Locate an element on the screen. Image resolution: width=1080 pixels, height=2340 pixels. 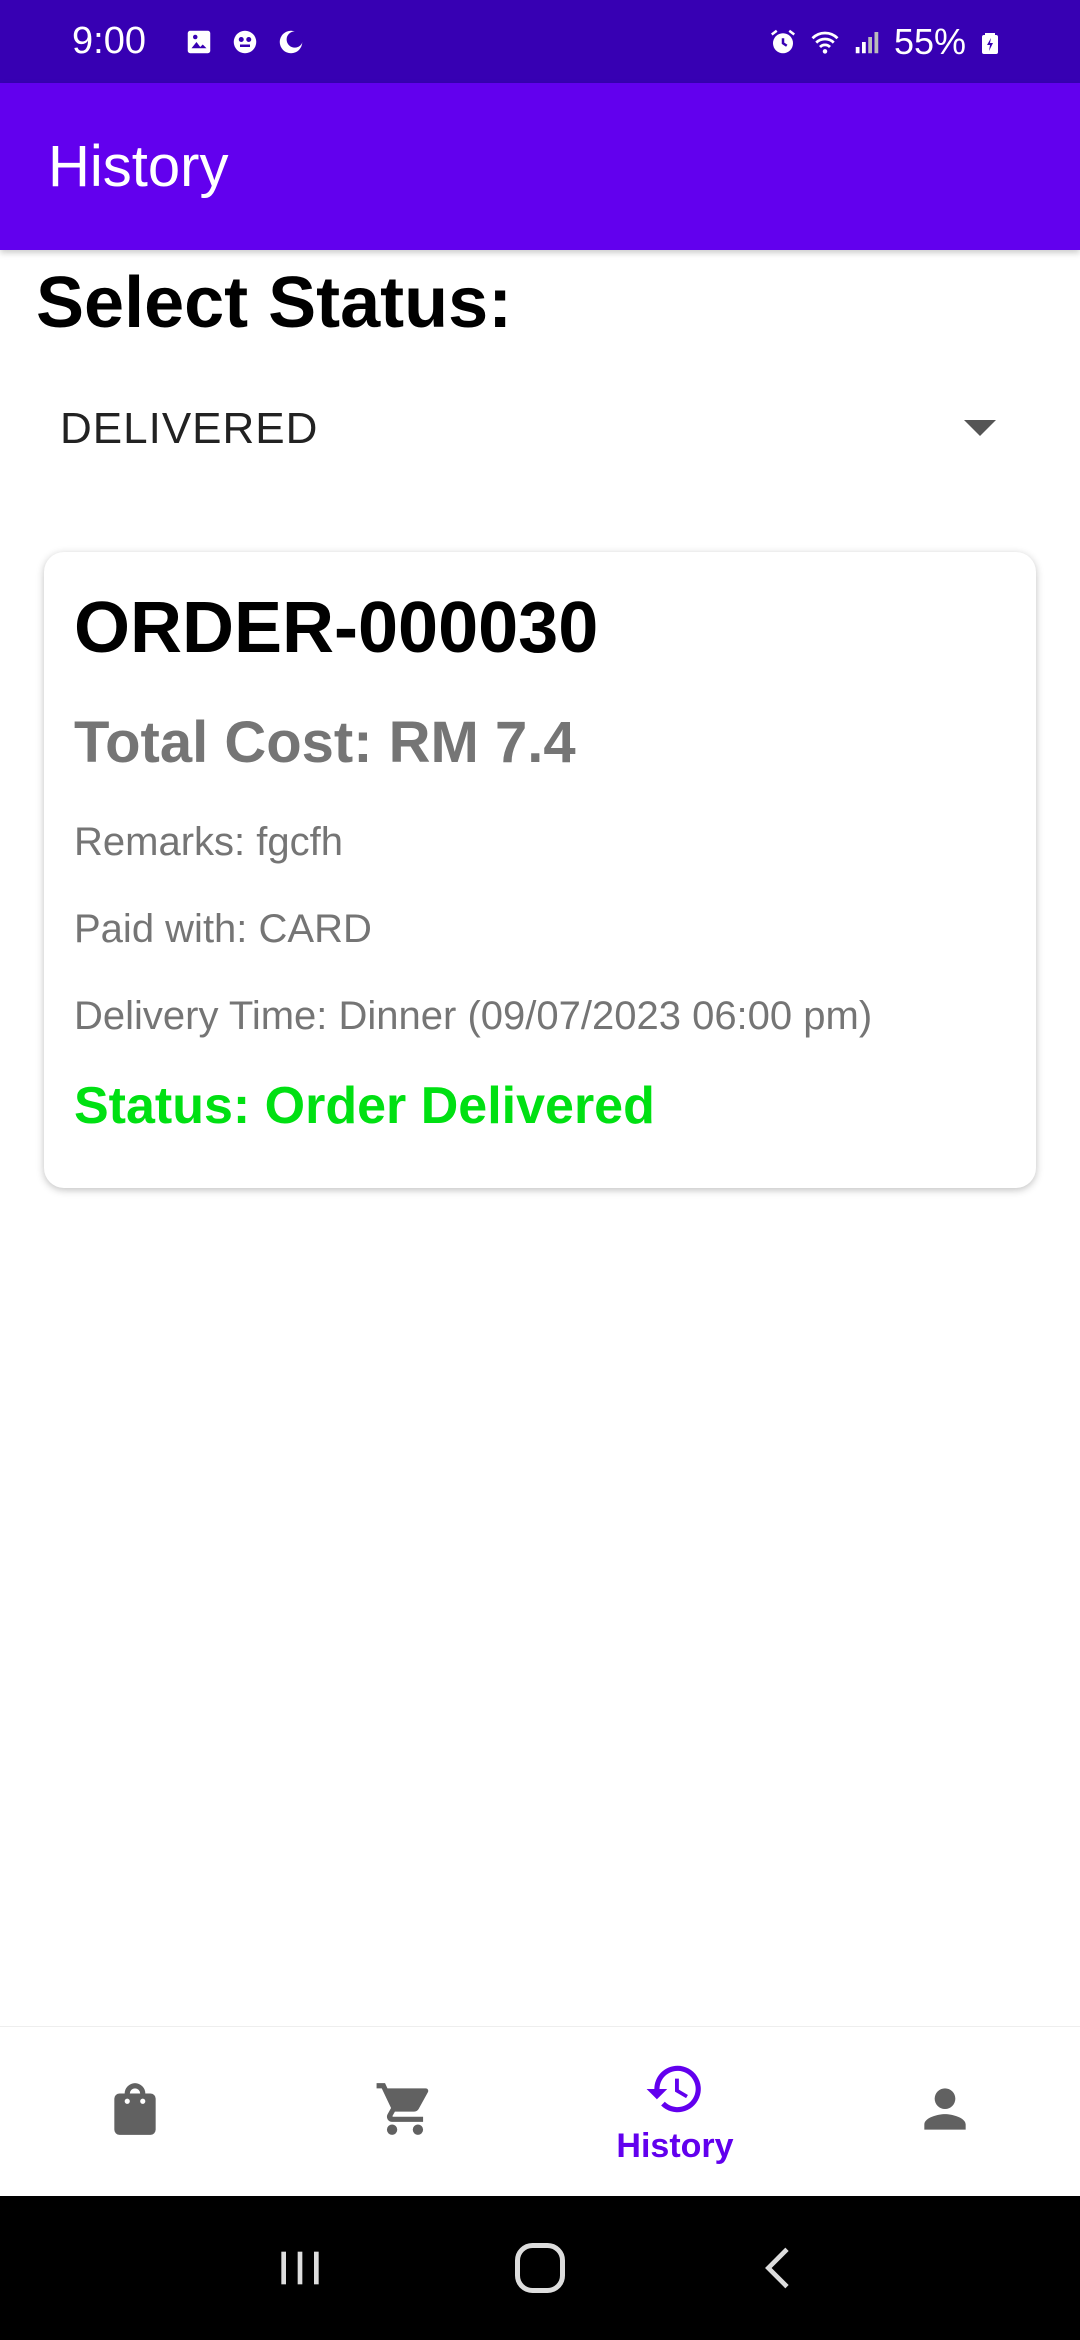
bottom-navigation: History is located at coordinates (540, 2111).